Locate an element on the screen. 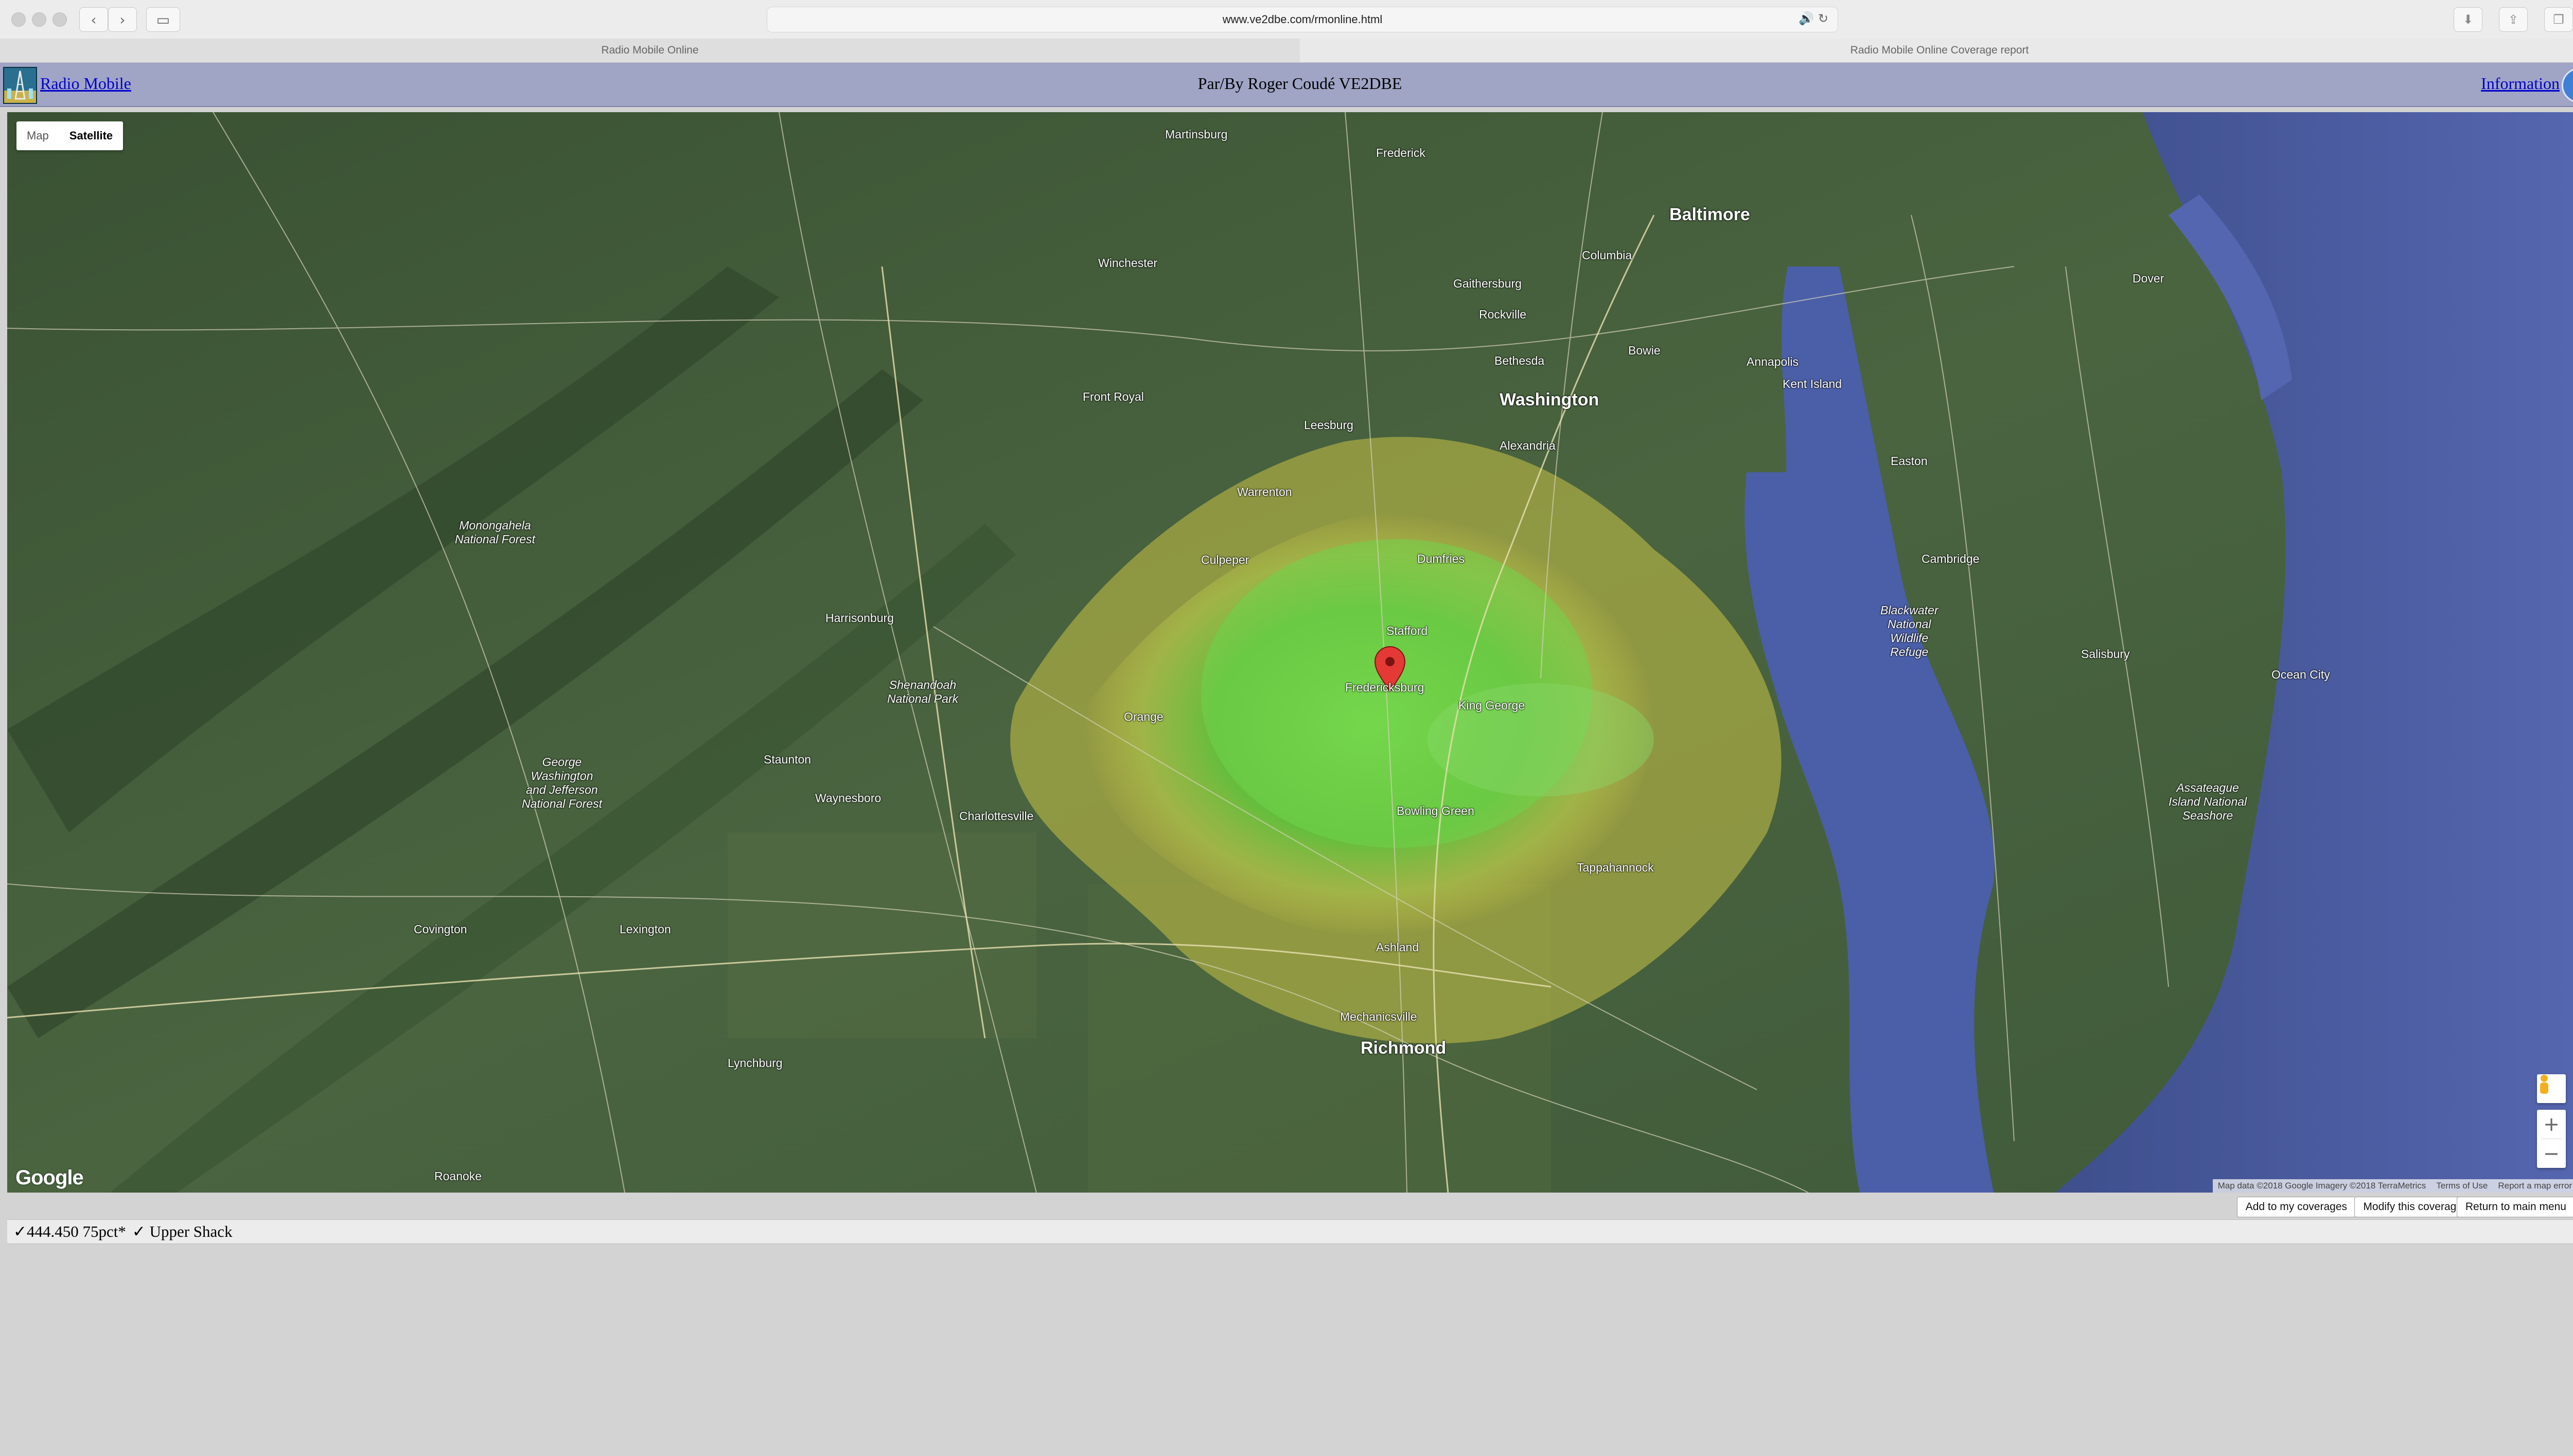 The height and width of the screenshot is (1456, 2573). seashore-label: Assateague Island National Seashore is located at coordinates (2208, 801).